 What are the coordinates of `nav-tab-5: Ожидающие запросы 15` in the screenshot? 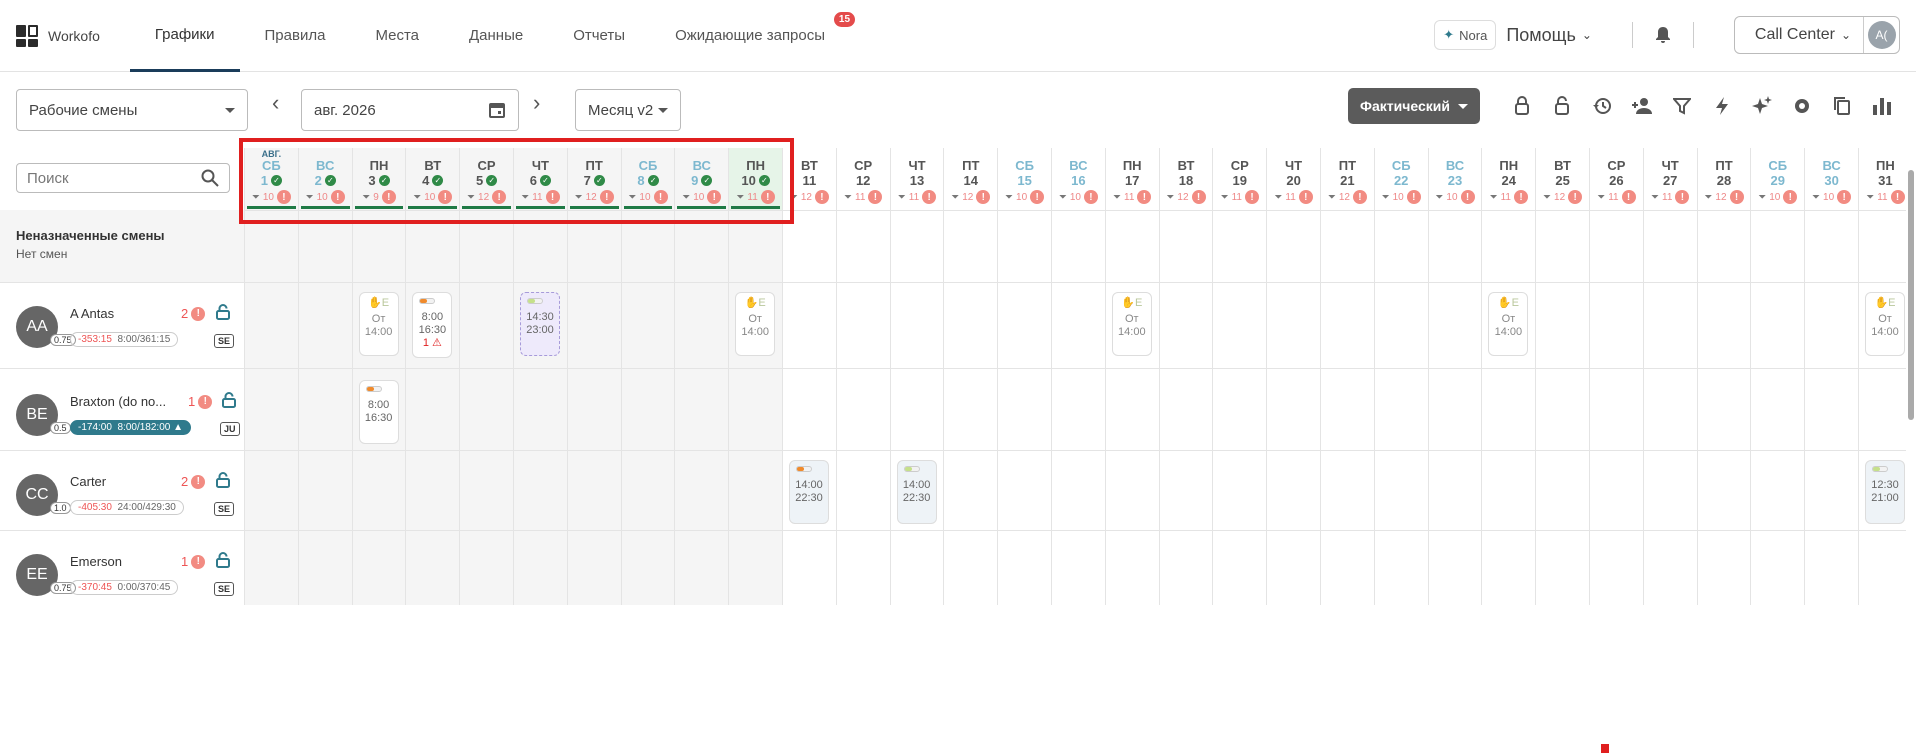 It's located at (755, 36).